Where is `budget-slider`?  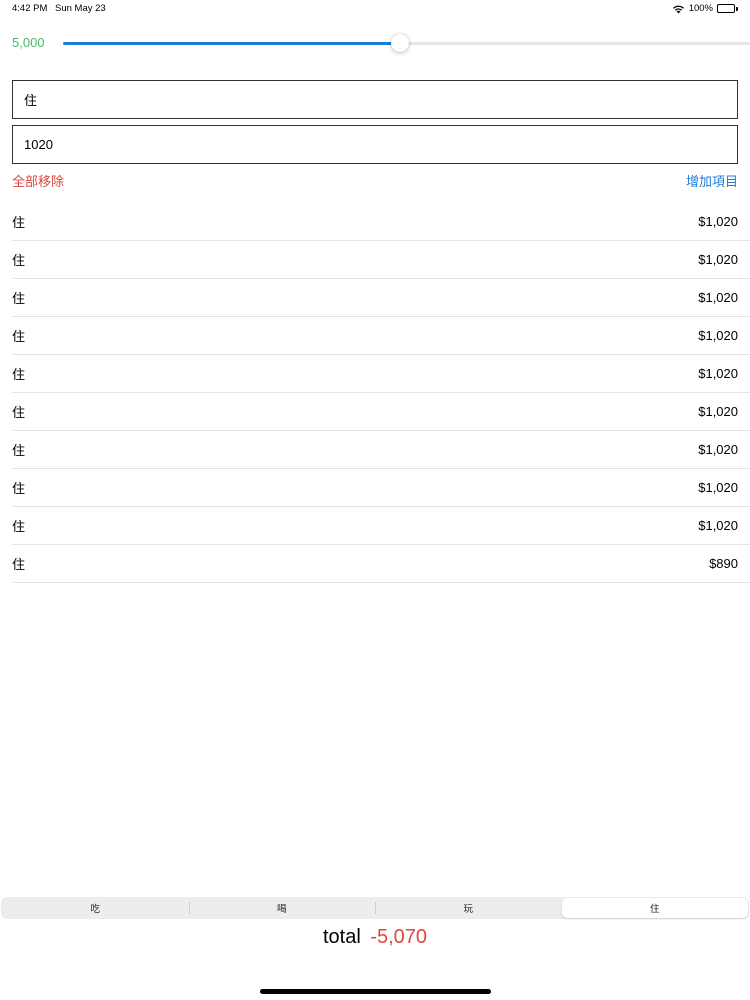 budget-slider is located at coordinates (406, 43).